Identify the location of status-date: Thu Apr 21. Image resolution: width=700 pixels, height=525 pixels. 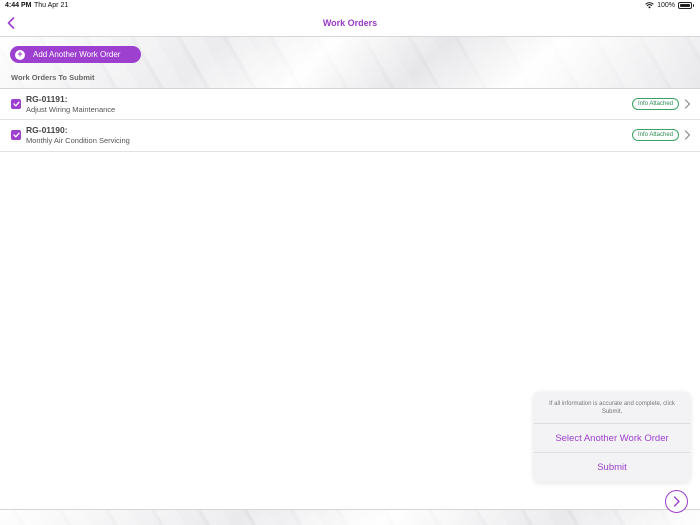
(51, 5).